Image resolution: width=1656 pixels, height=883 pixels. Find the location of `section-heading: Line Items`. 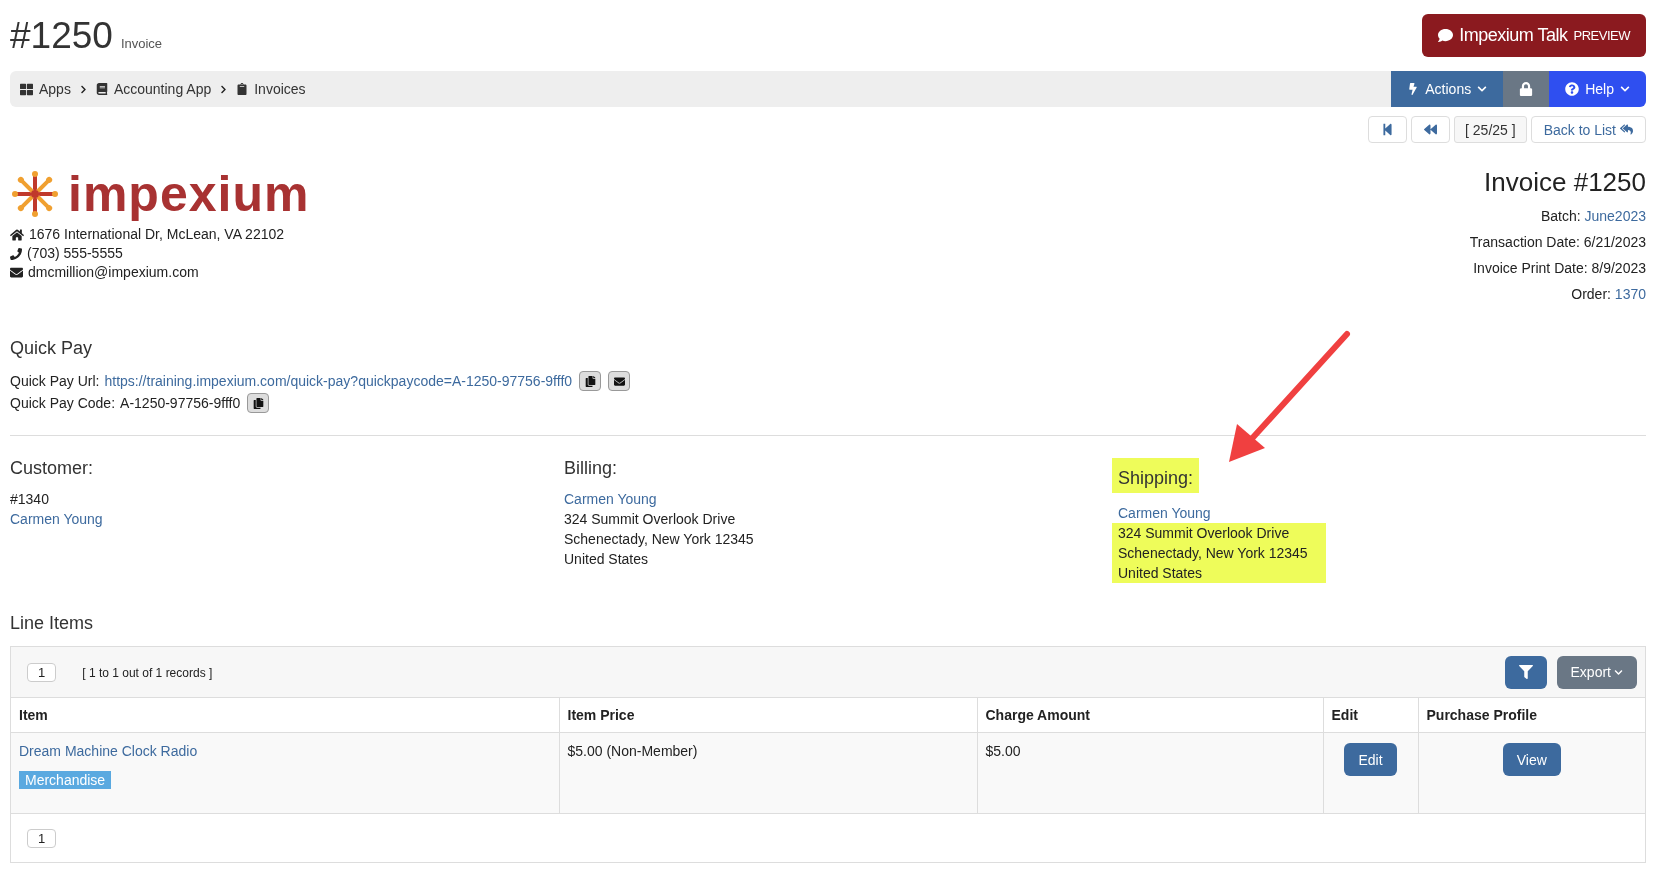

section-heading: Line Items is located at coordinates (52, 623).